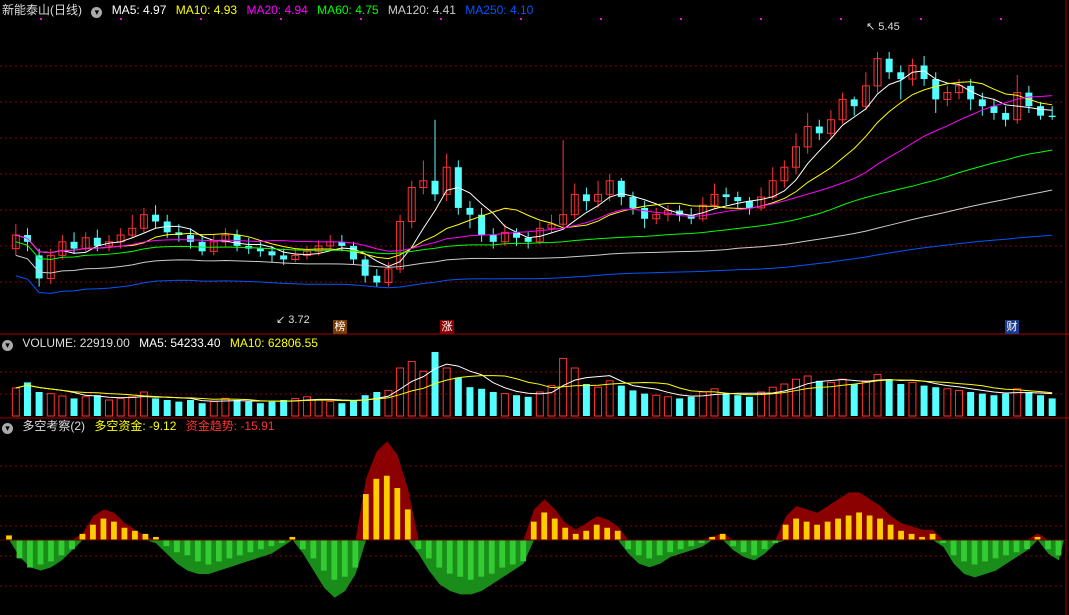  I want to click on low-price-label: ↙ 3.72, so click(293, 320).